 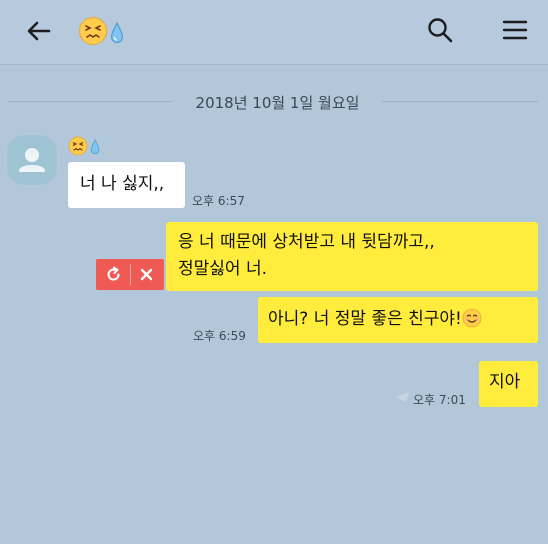 What do you see at coordinates (515, 30) in the screenshot?
I see `hamburger-menu-icon` at bounding box center [515, 30].